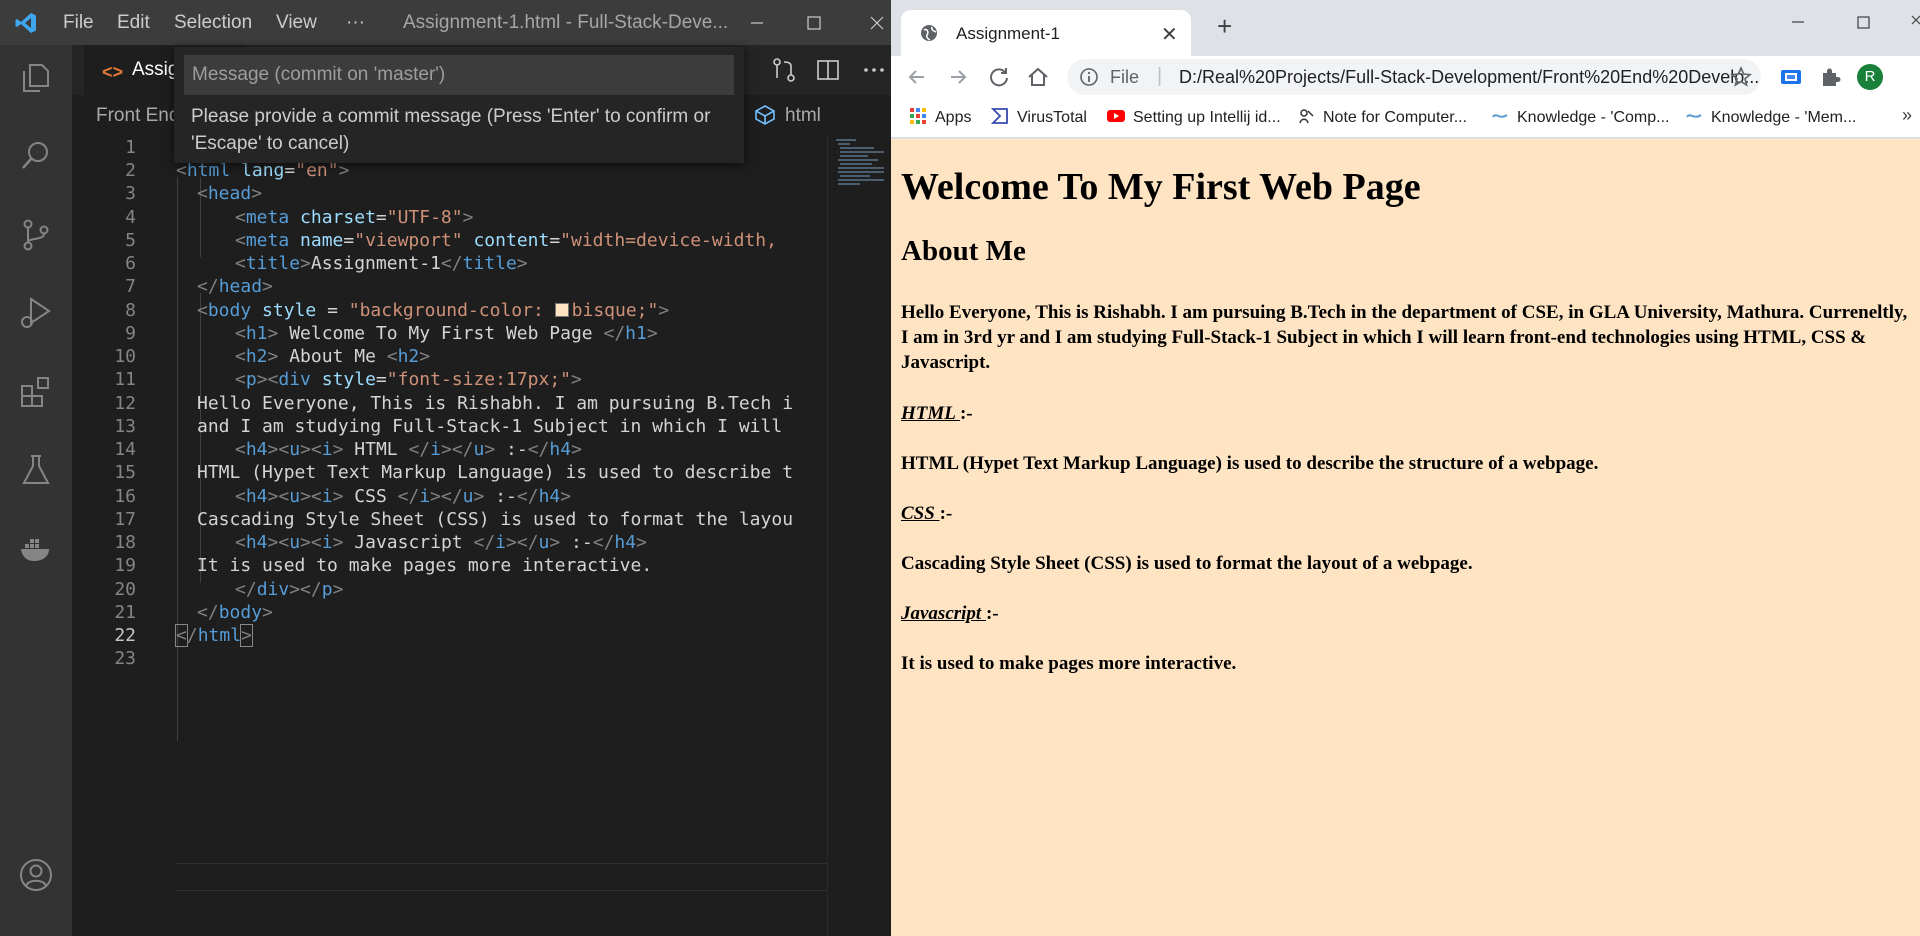  Describe the element at coordinates (125, 356) in the screenshot. I see `line-number: 10` at that location.